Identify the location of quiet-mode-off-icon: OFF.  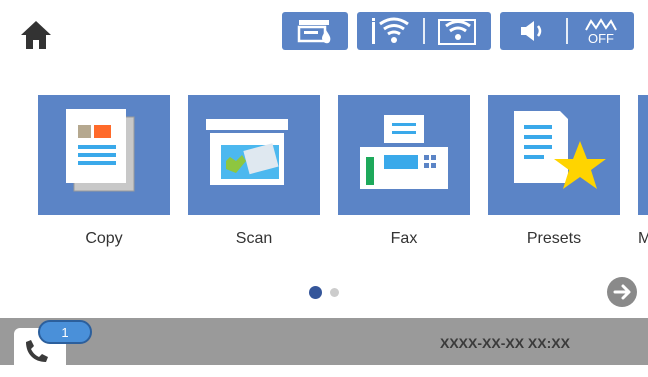
(601, 31).